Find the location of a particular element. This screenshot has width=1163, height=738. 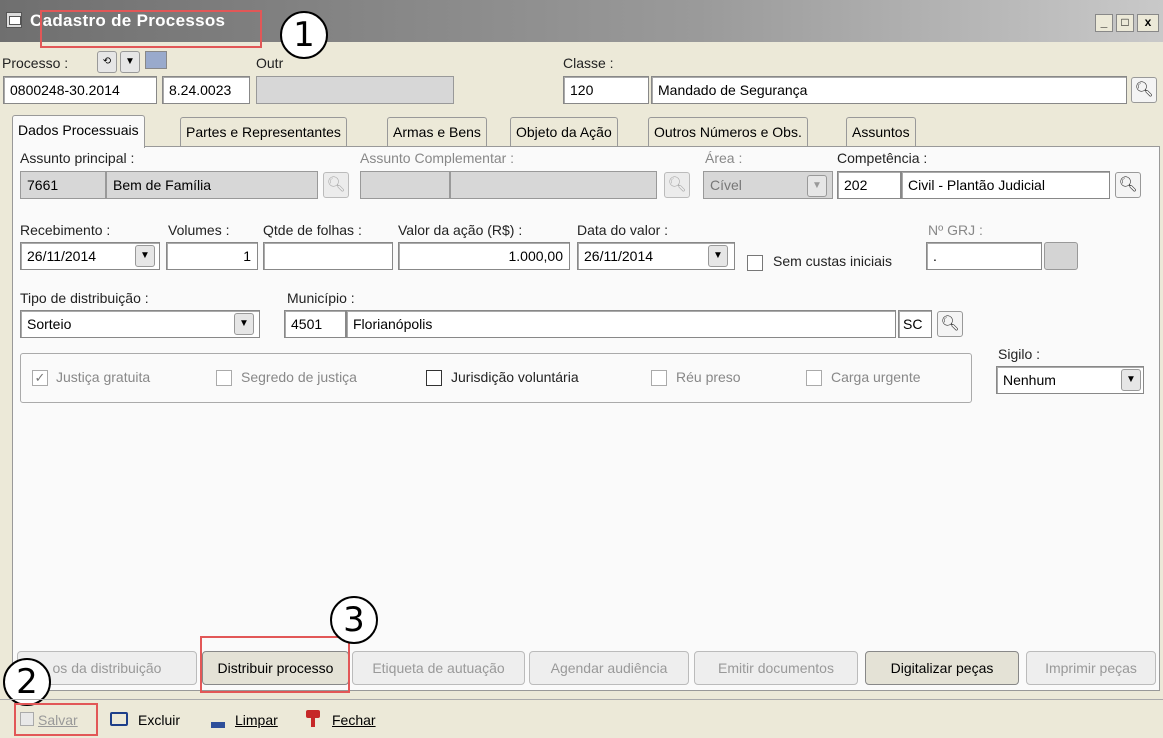

broom-icon is located at coordinates (218, 719).